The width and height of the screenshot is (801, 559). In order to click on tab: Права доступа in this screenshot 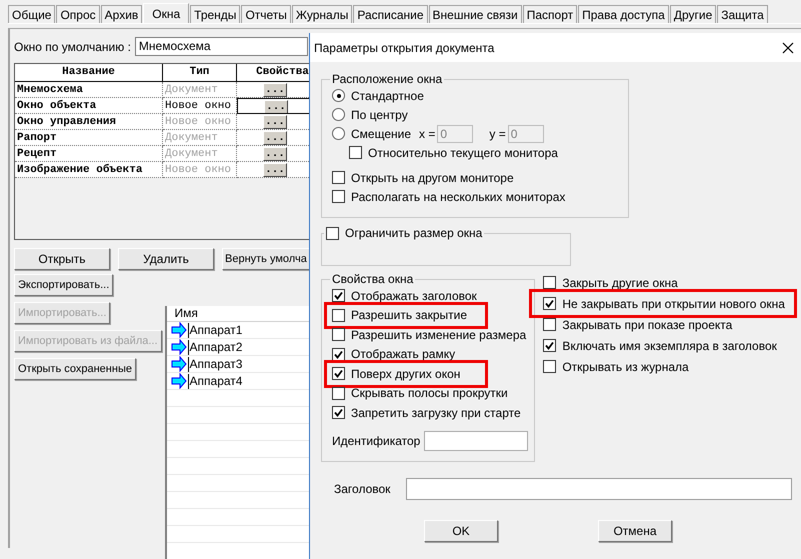, I will do `click(623, 14)`.